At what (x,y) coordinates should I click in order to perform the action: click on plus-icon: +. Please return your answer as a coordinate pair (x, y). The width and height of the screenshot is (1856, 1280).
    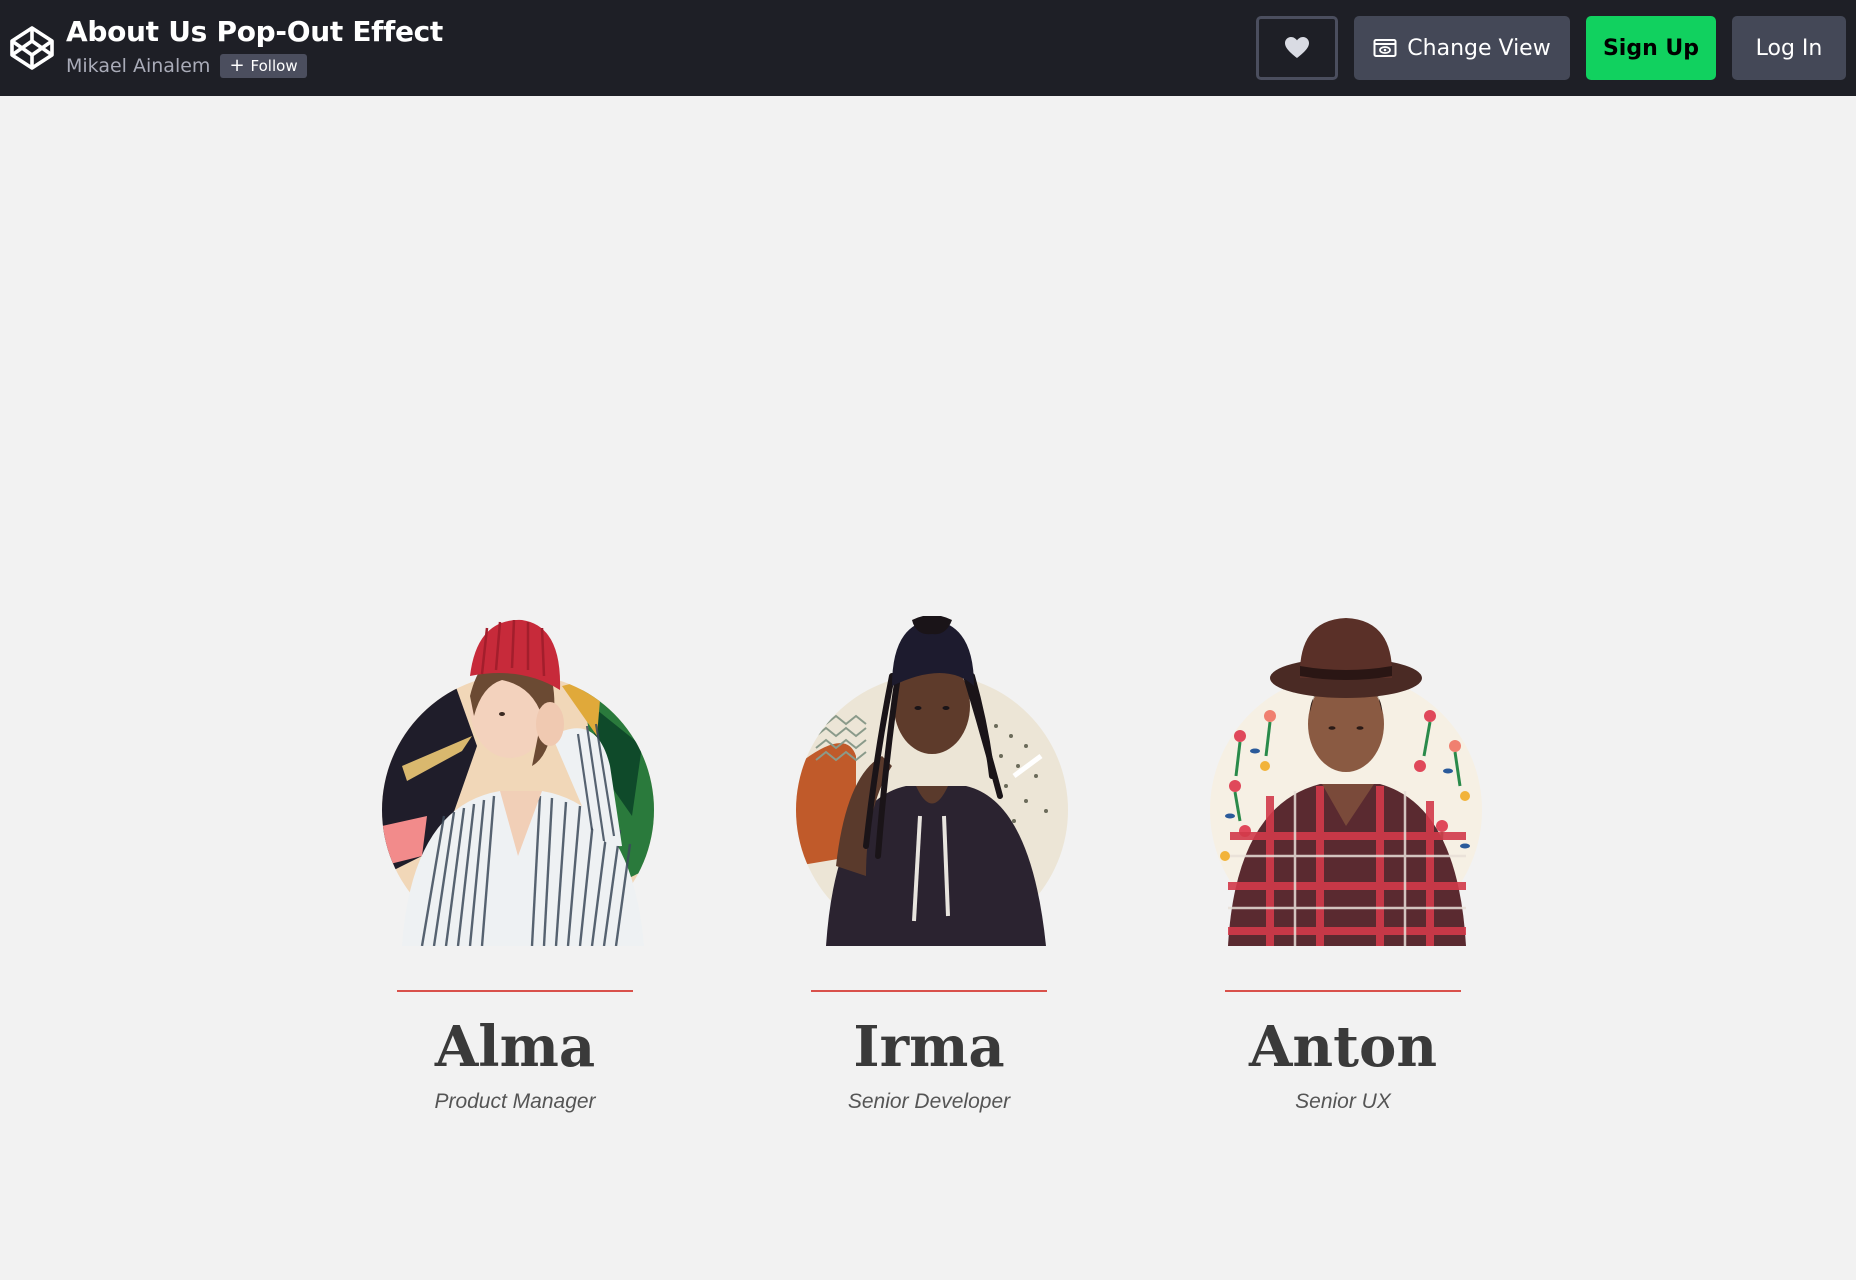
    Looking at the image, I should click on (237, 65).